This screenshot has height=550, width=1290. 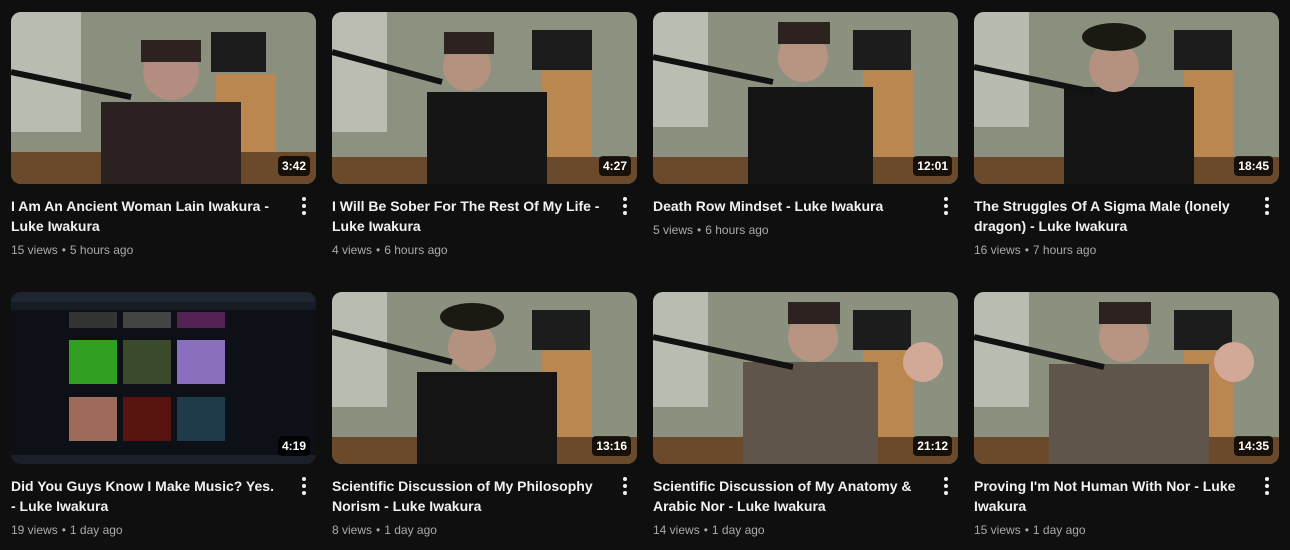 I want to click on video-stats: 15 views • 5 hours ago, so click(x=146, y=250).